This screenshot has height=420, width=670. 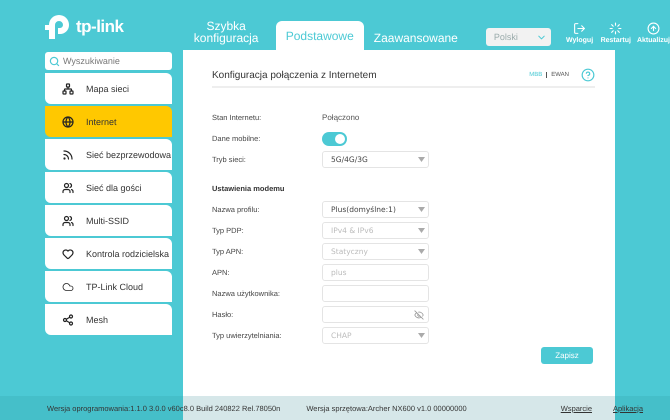 What do you see at coordinates (419, 315) in the screenshot?
I see `eye-off-icon` at bounding box center [419, 315].